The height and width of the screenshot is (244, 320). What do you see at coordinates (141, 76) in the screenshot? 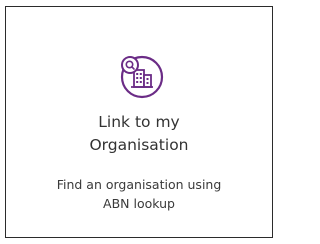
I see `organisation-search-icon` at bounding box center [141, 76].